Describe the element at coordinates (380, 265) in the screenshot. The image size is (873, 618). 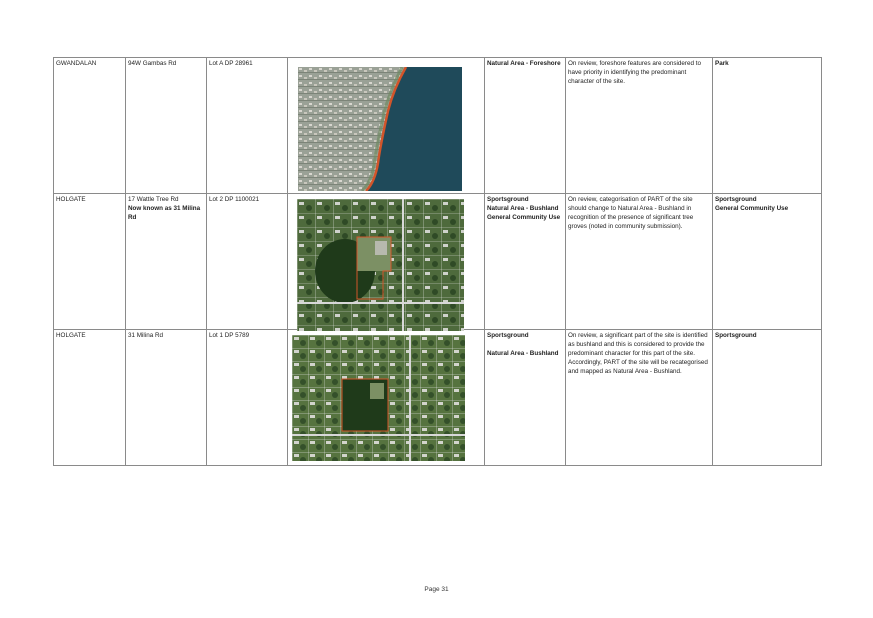
I see `aerial-photo-holgate-17-wattle` at that location.